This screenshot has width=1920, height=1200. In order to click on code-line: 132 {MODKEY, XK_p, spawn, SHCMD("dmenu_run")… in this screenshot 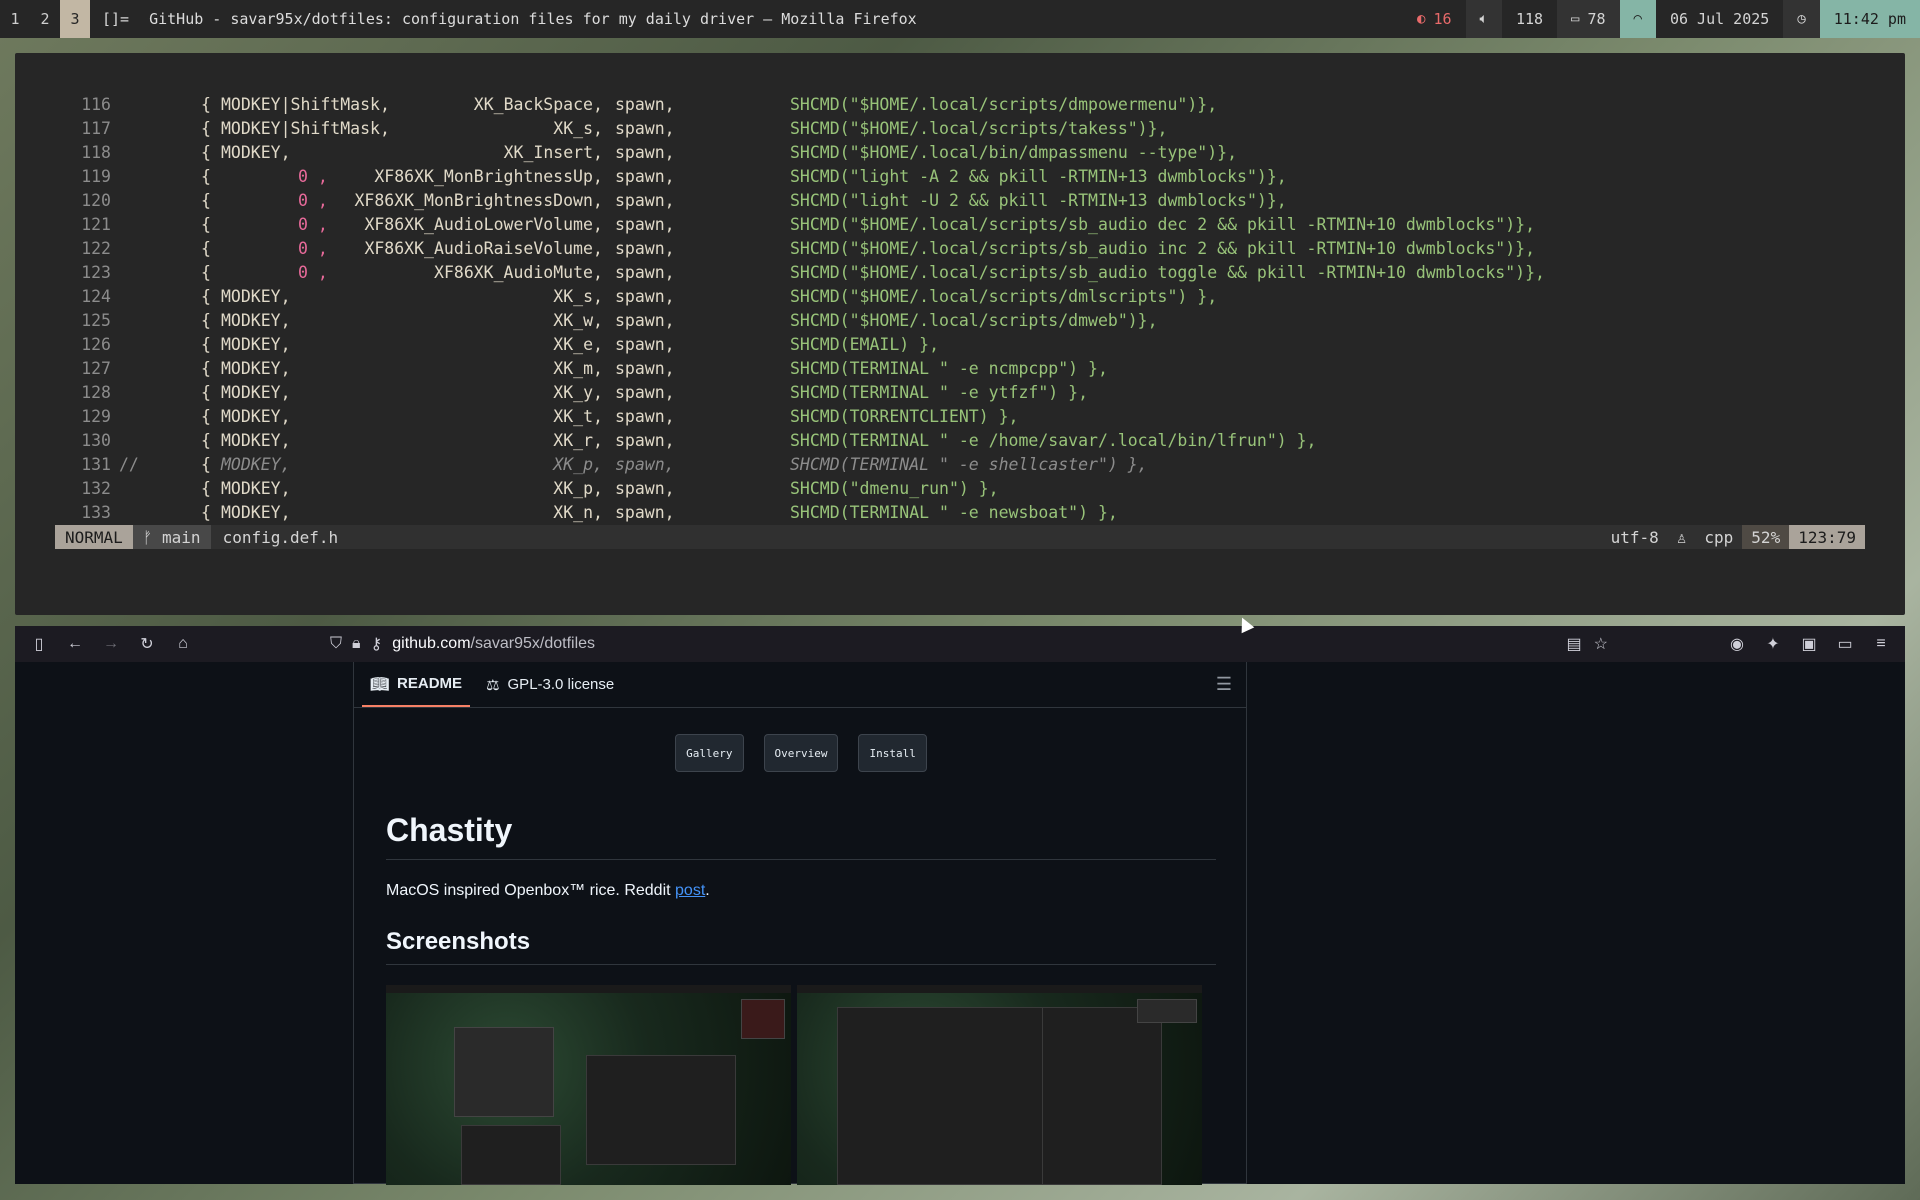, I will do `click(980, 489)`.